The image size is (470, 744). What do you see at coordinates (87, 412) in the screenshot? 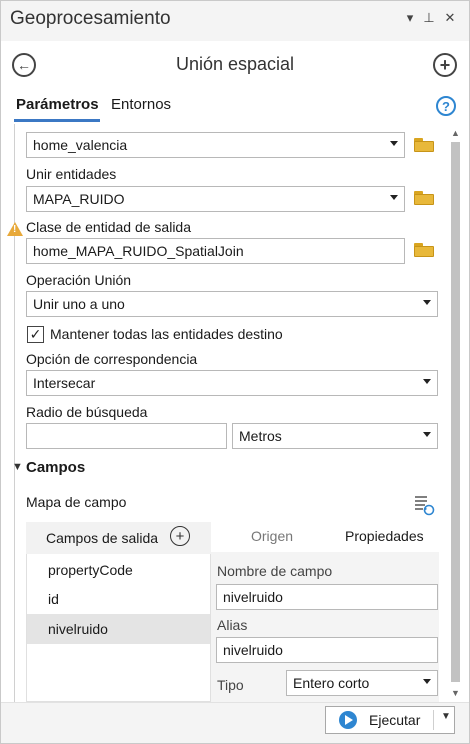
I see `search-radius-label: Radio de búsqueda` at bounding box center [87, 412].